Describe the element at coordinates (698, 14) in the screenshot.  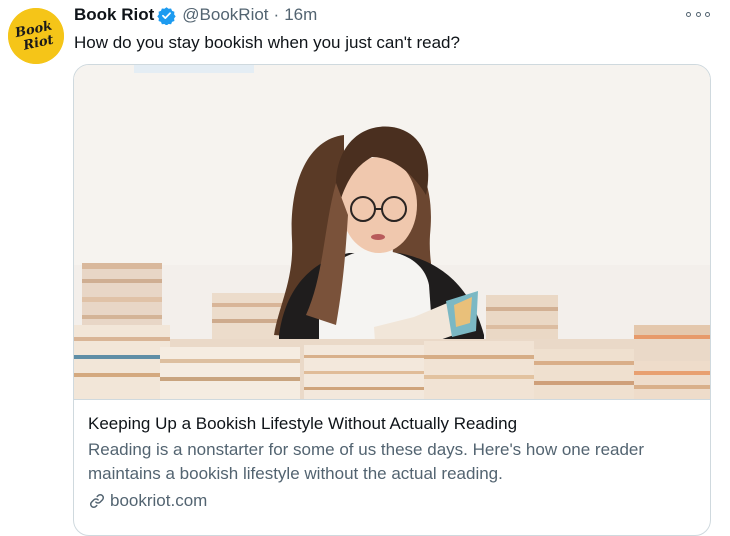
I see `more-options-icon` at that location.